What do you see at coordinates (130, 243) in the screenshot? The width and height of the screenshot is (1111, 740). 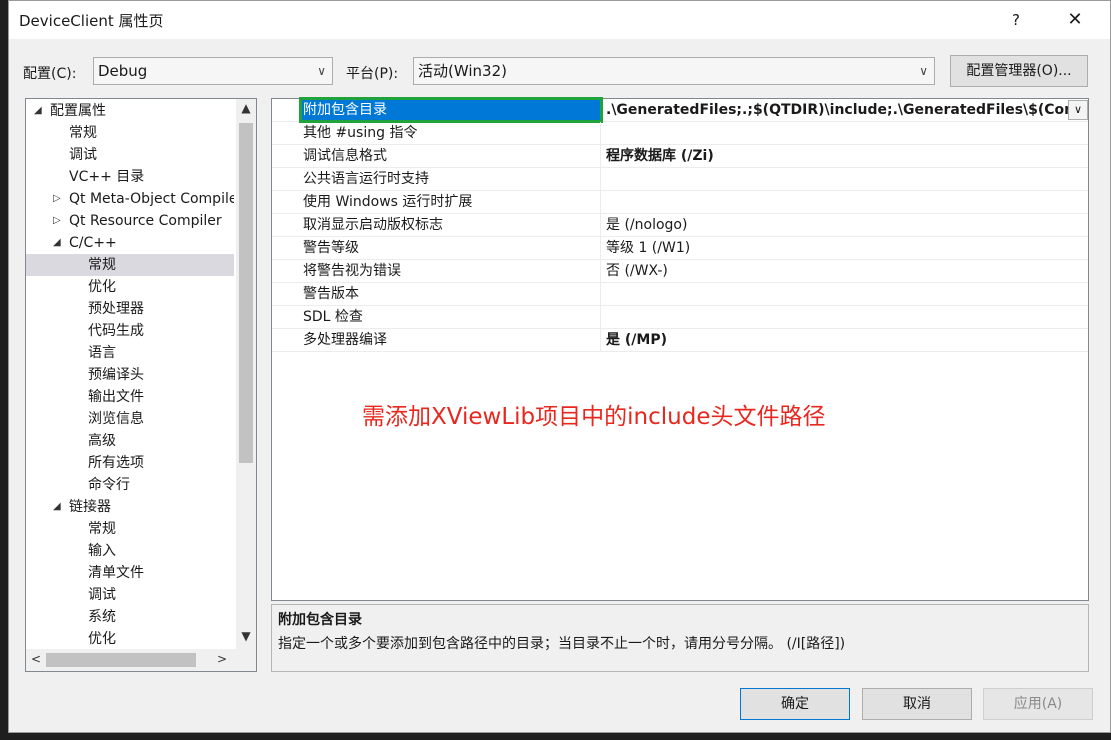 I see `tree-item: ◢ C/C++` at bounding box center [130, 243].